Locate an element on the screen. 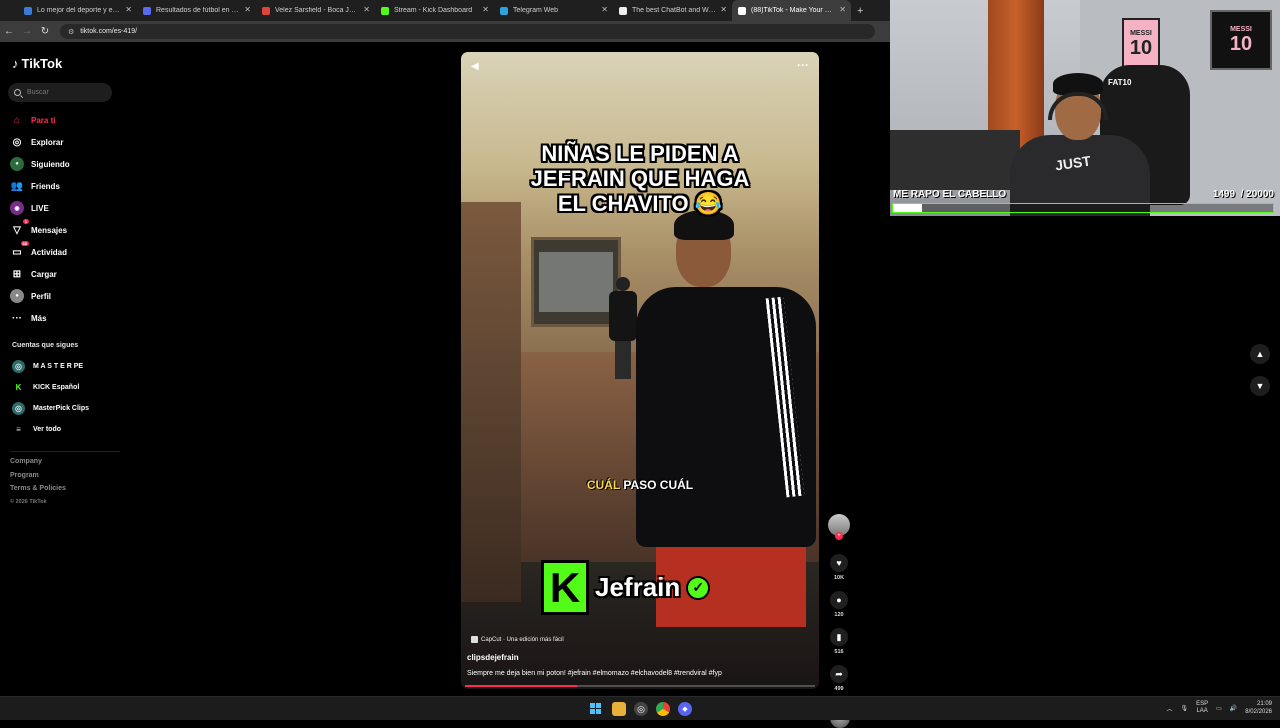 Image resolution: width=1280 pixels, height=728 pixels. sidebar-item-label: Mensajes is located at coordinates (49, 230).